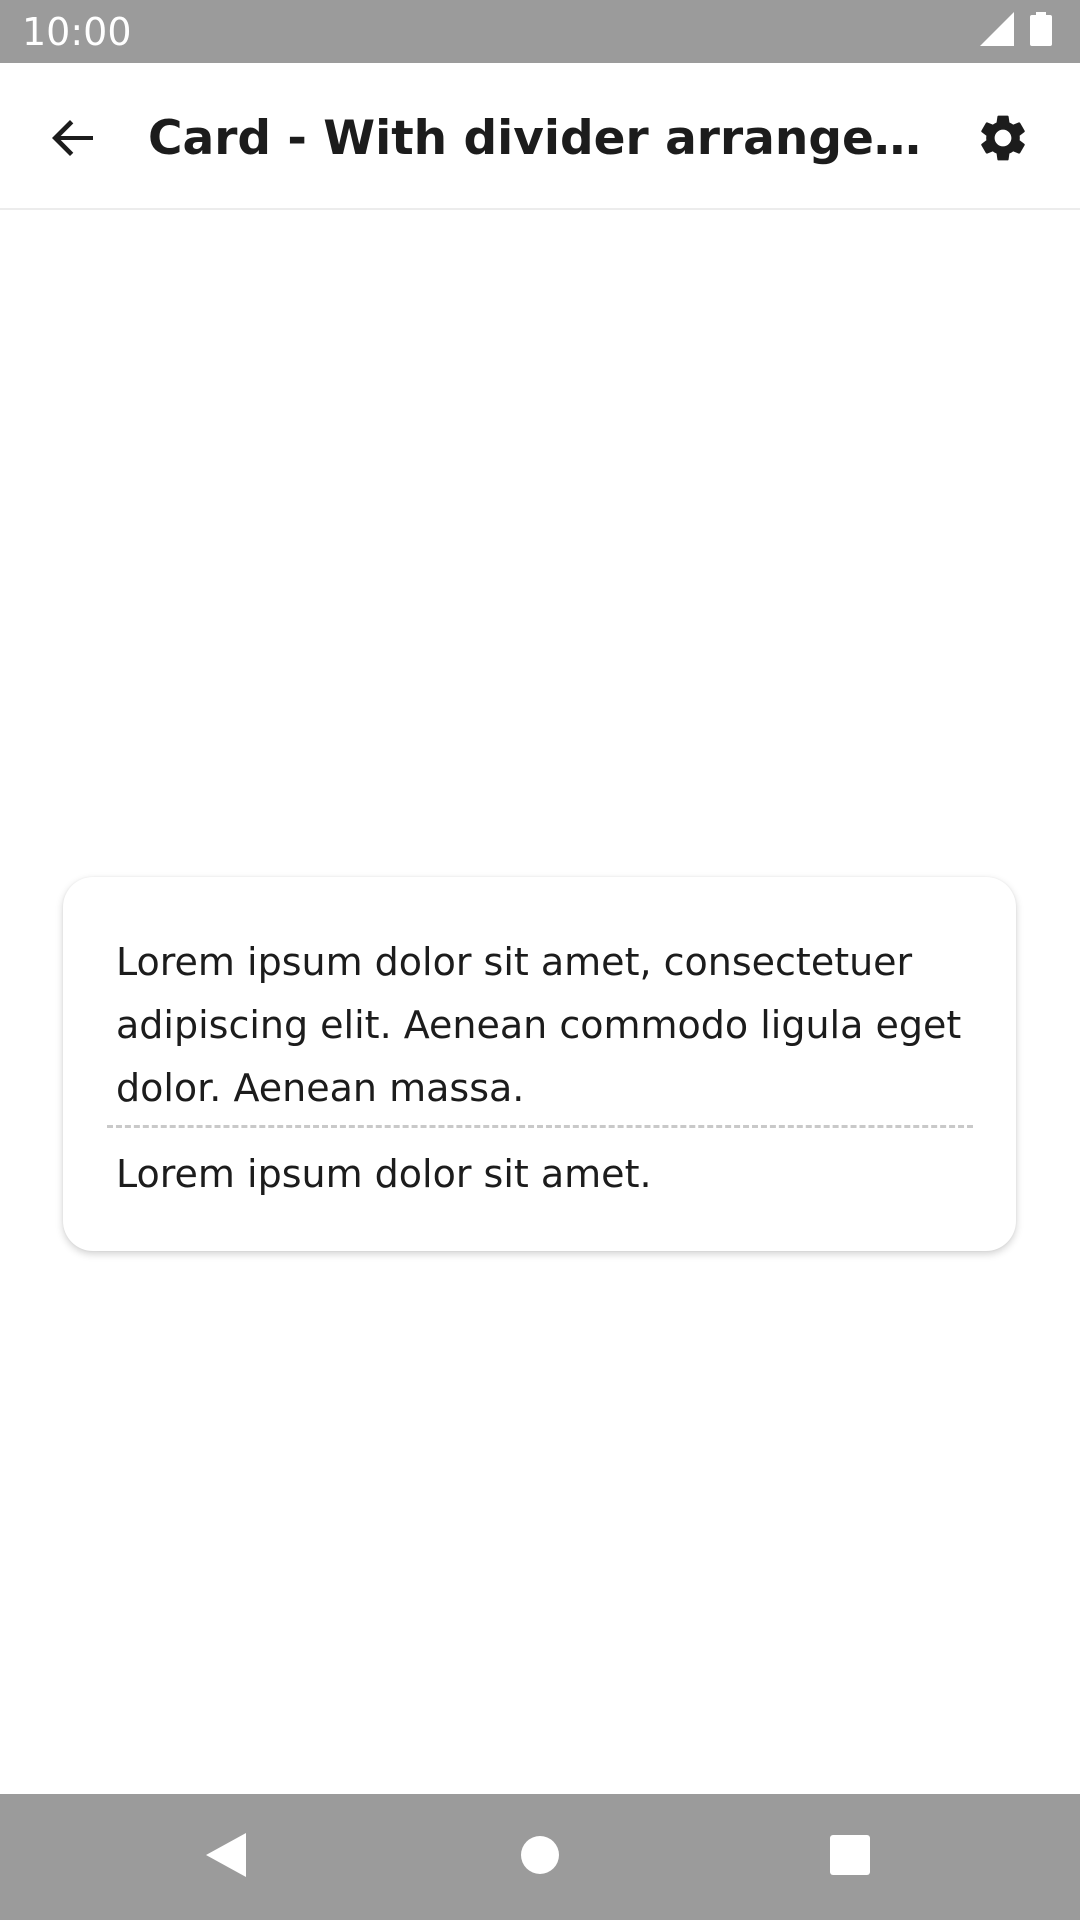  I want to click on arrow-back-icon, so click(73, 140).